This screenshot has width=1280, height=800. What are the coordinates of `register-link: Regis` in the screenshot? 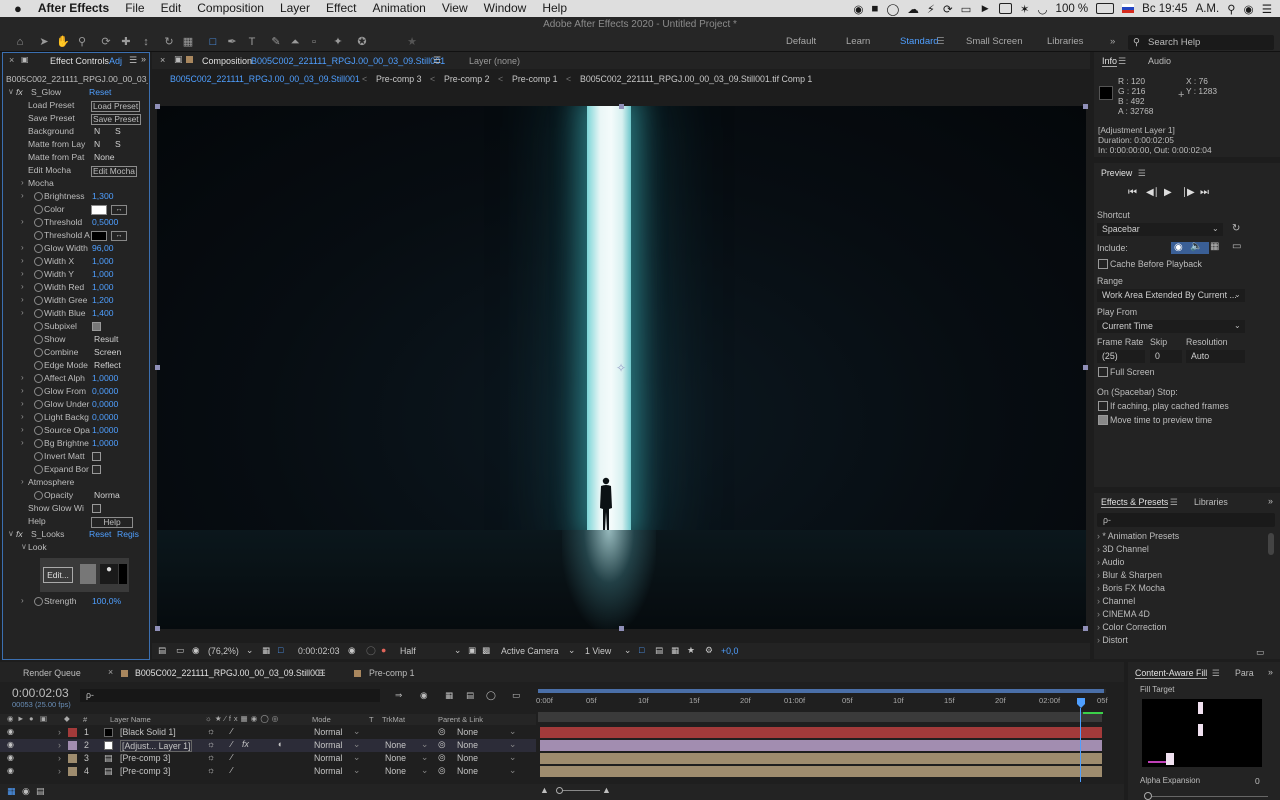 It's located at (128, 534).